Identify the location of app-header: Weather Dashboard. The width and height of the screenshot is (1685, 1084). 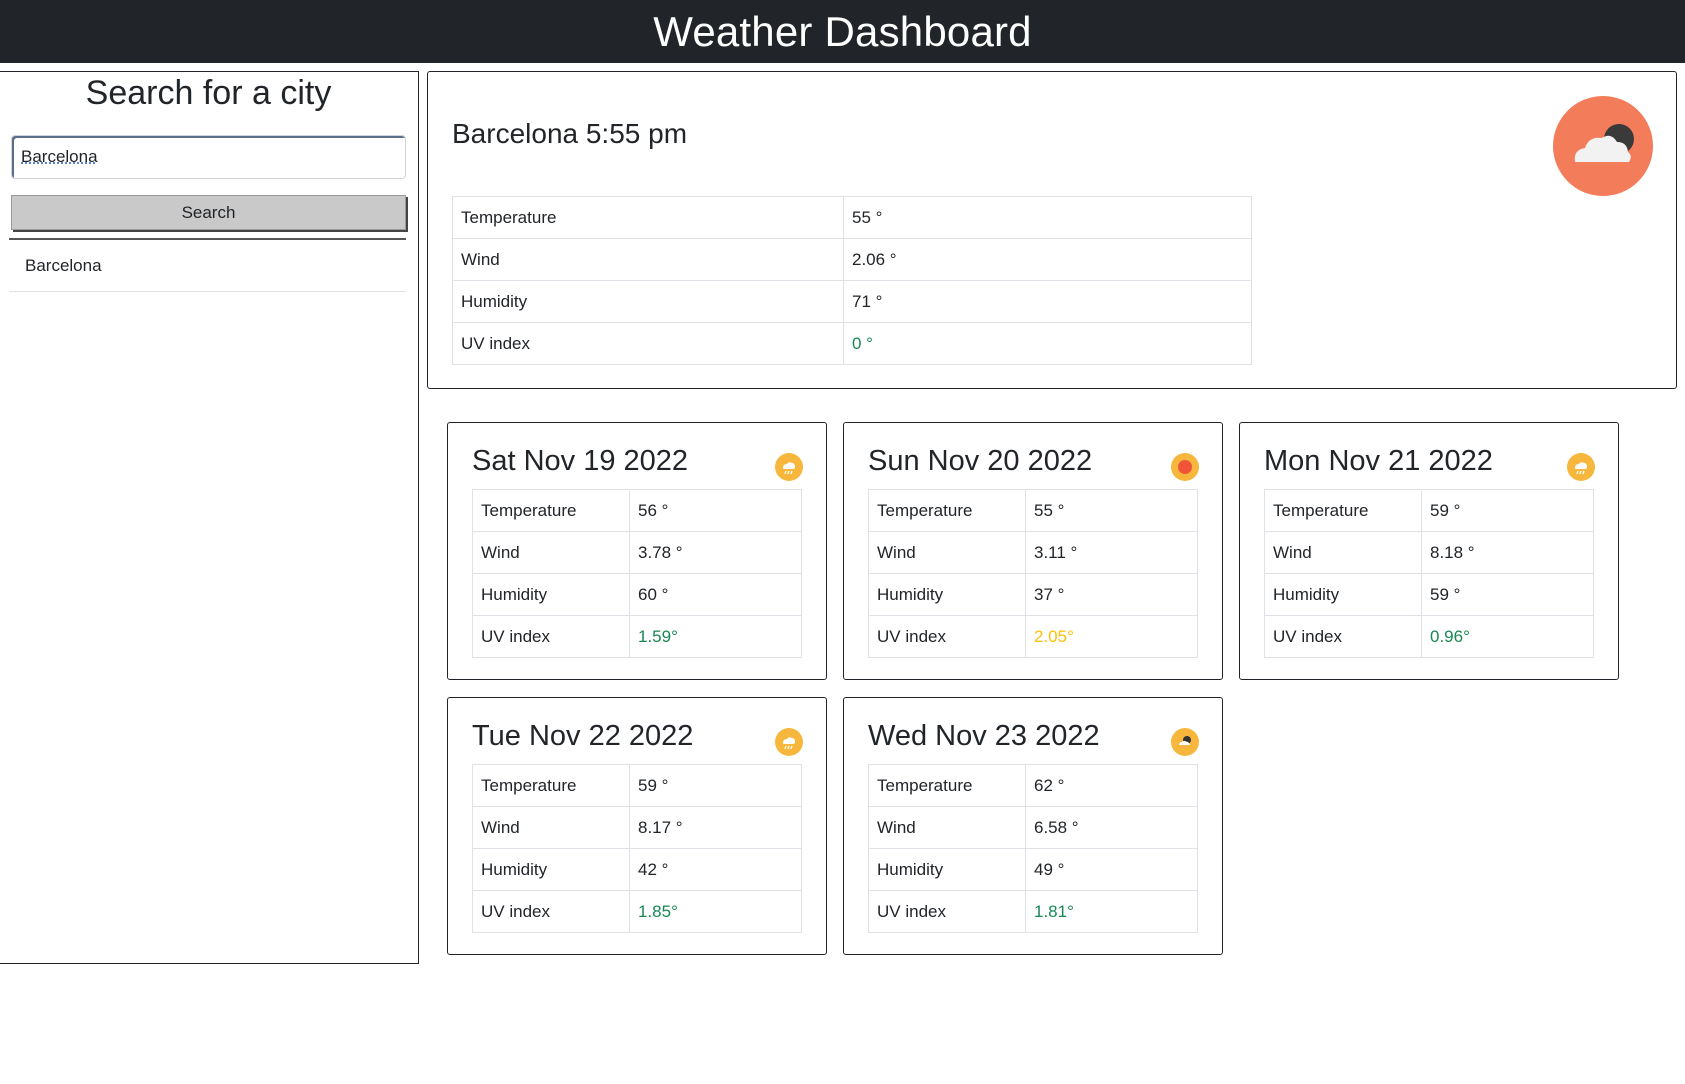
(842, 31).